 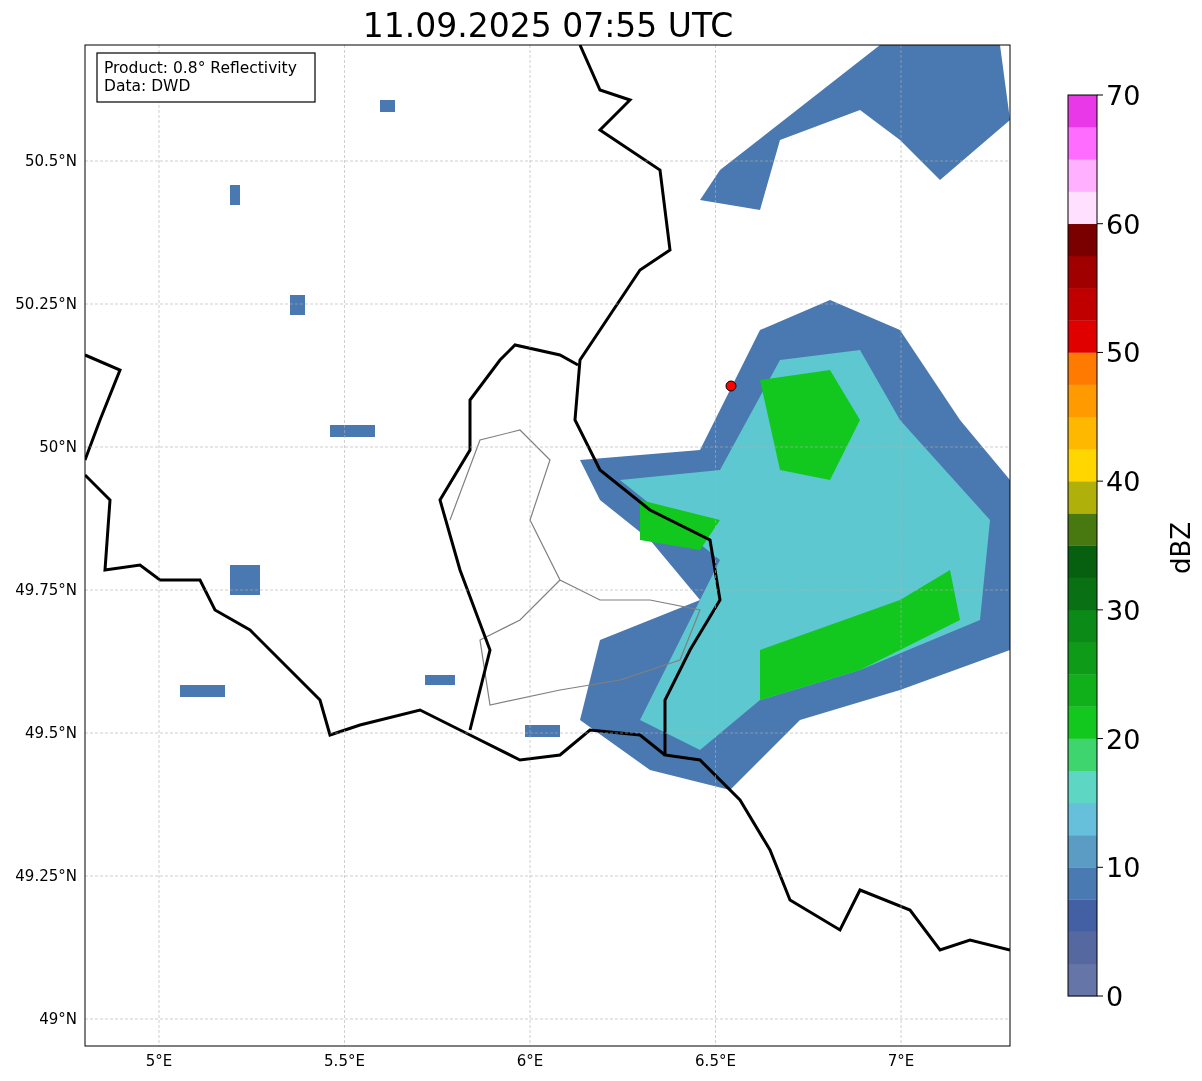 What do you see at coordinates (1123, 868) in the screenshot?
I see `colorbar-tick-label: 10` at bounding box center [1123, 868].